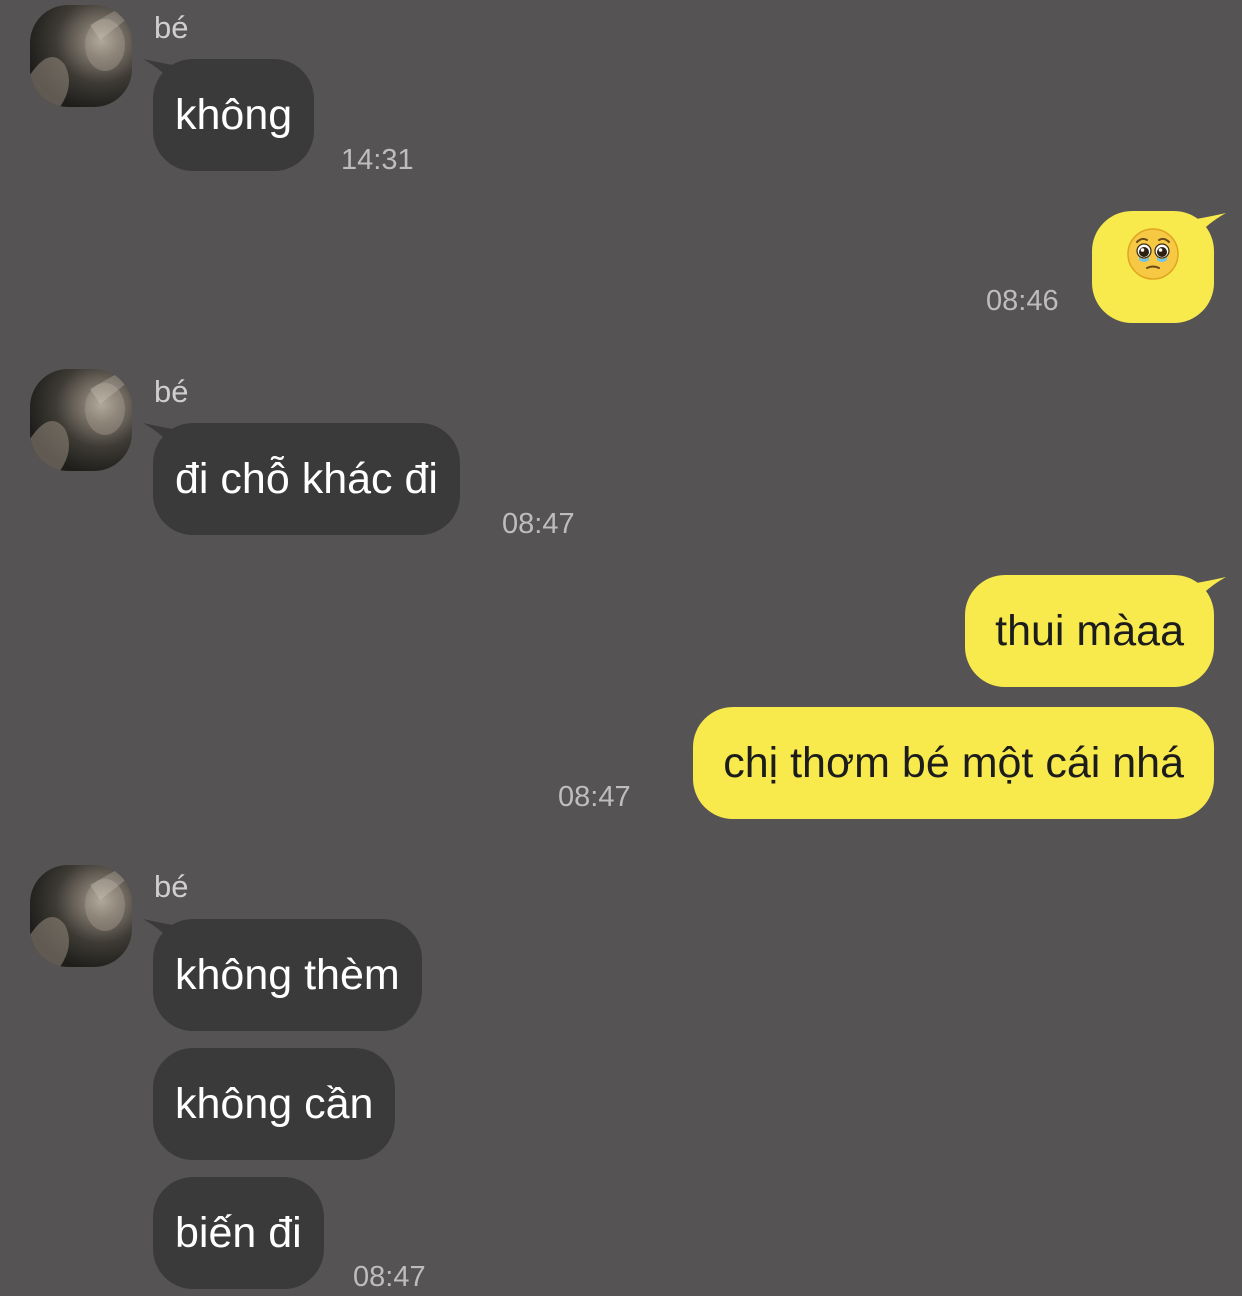 The width and height of the screenshot is (1242, 1296). Describe the element at coordinates (1089, 631) in the screenshot. I see `message-bubble: thui màaa` at that location.